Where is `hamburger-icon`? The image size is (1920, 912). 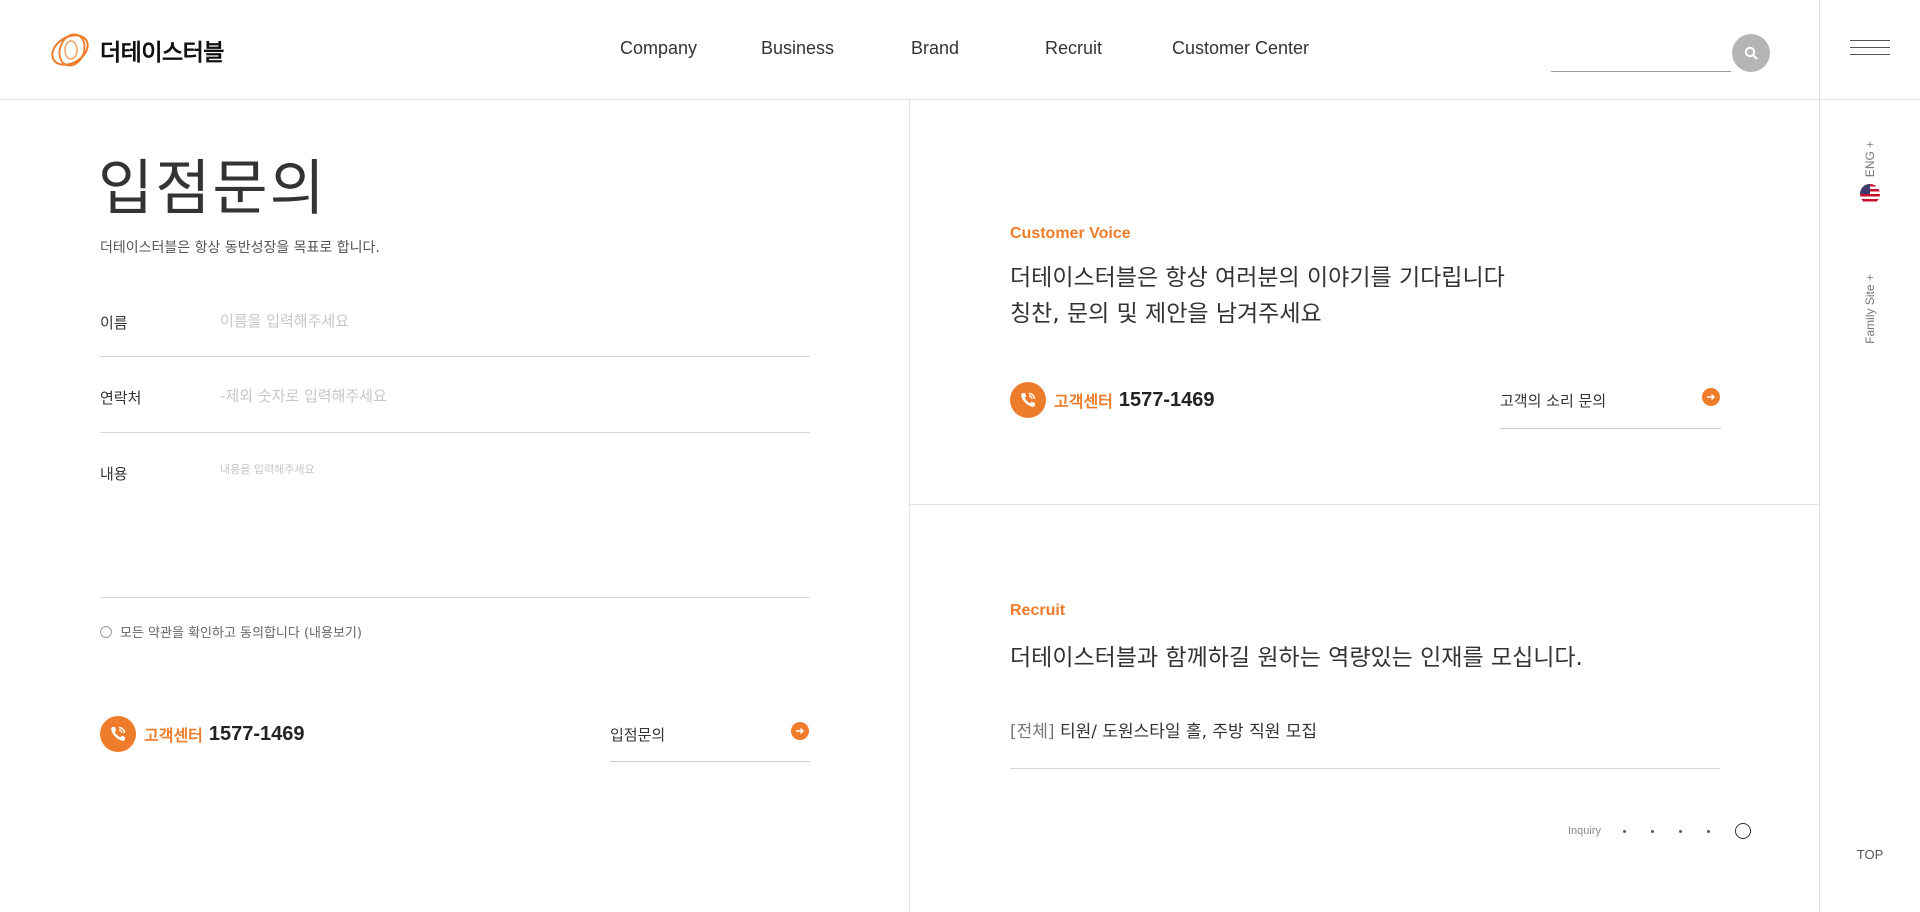 hamburger-icon is located at coordinates (1870, 50).